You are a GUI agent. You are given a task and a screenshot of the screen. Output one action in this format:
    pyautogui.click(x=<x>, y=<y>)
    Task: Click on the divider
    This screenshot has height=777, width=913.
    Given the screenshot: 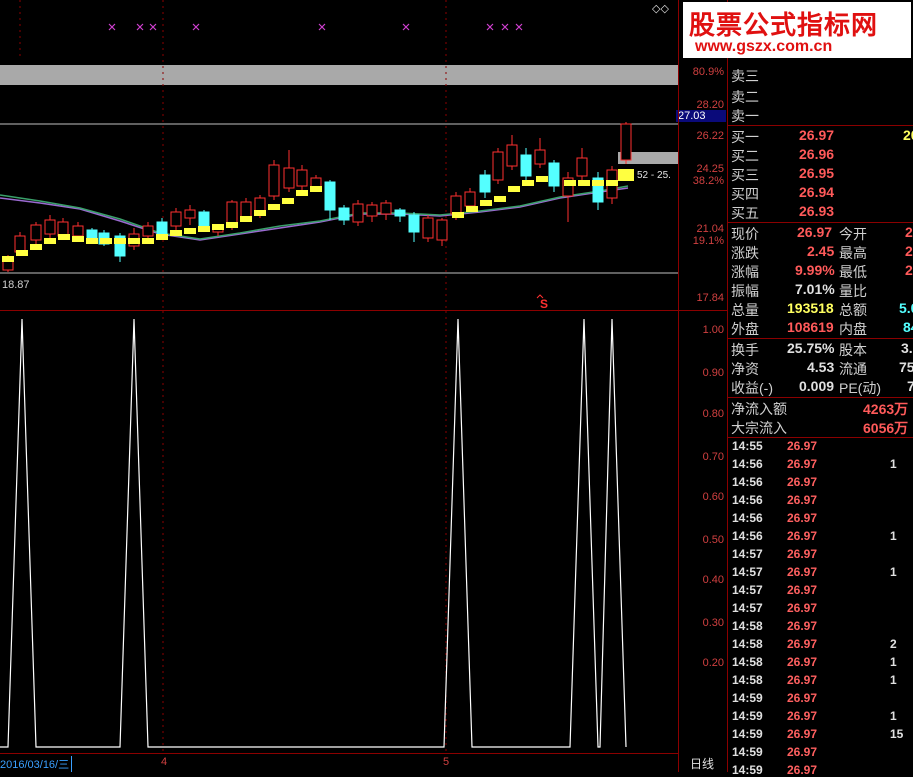 What is the action you would take?
    pyautogui.click(x=820, y=437)
    